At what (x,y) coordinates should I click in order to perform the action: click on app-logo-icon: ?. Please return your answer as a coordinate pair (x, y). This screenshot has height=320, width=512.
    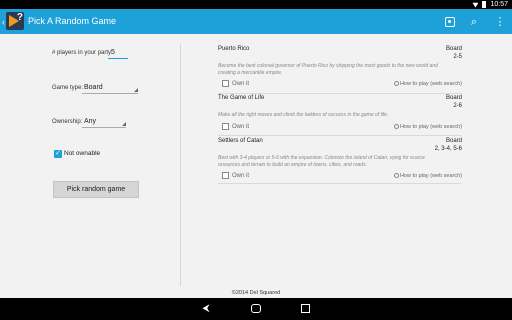
    Looking at the image, I should click on (15, 21).